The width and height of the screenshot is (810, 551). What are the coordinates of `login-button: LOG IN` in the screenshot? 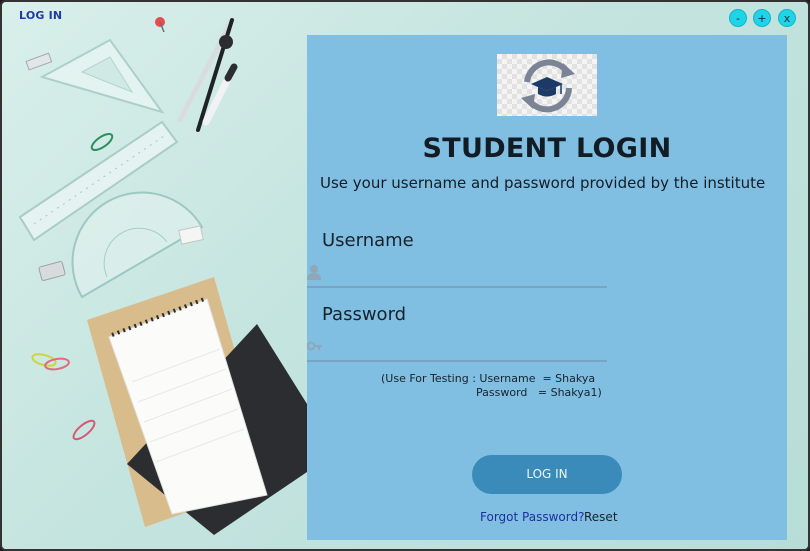 It's located at (547, 474).